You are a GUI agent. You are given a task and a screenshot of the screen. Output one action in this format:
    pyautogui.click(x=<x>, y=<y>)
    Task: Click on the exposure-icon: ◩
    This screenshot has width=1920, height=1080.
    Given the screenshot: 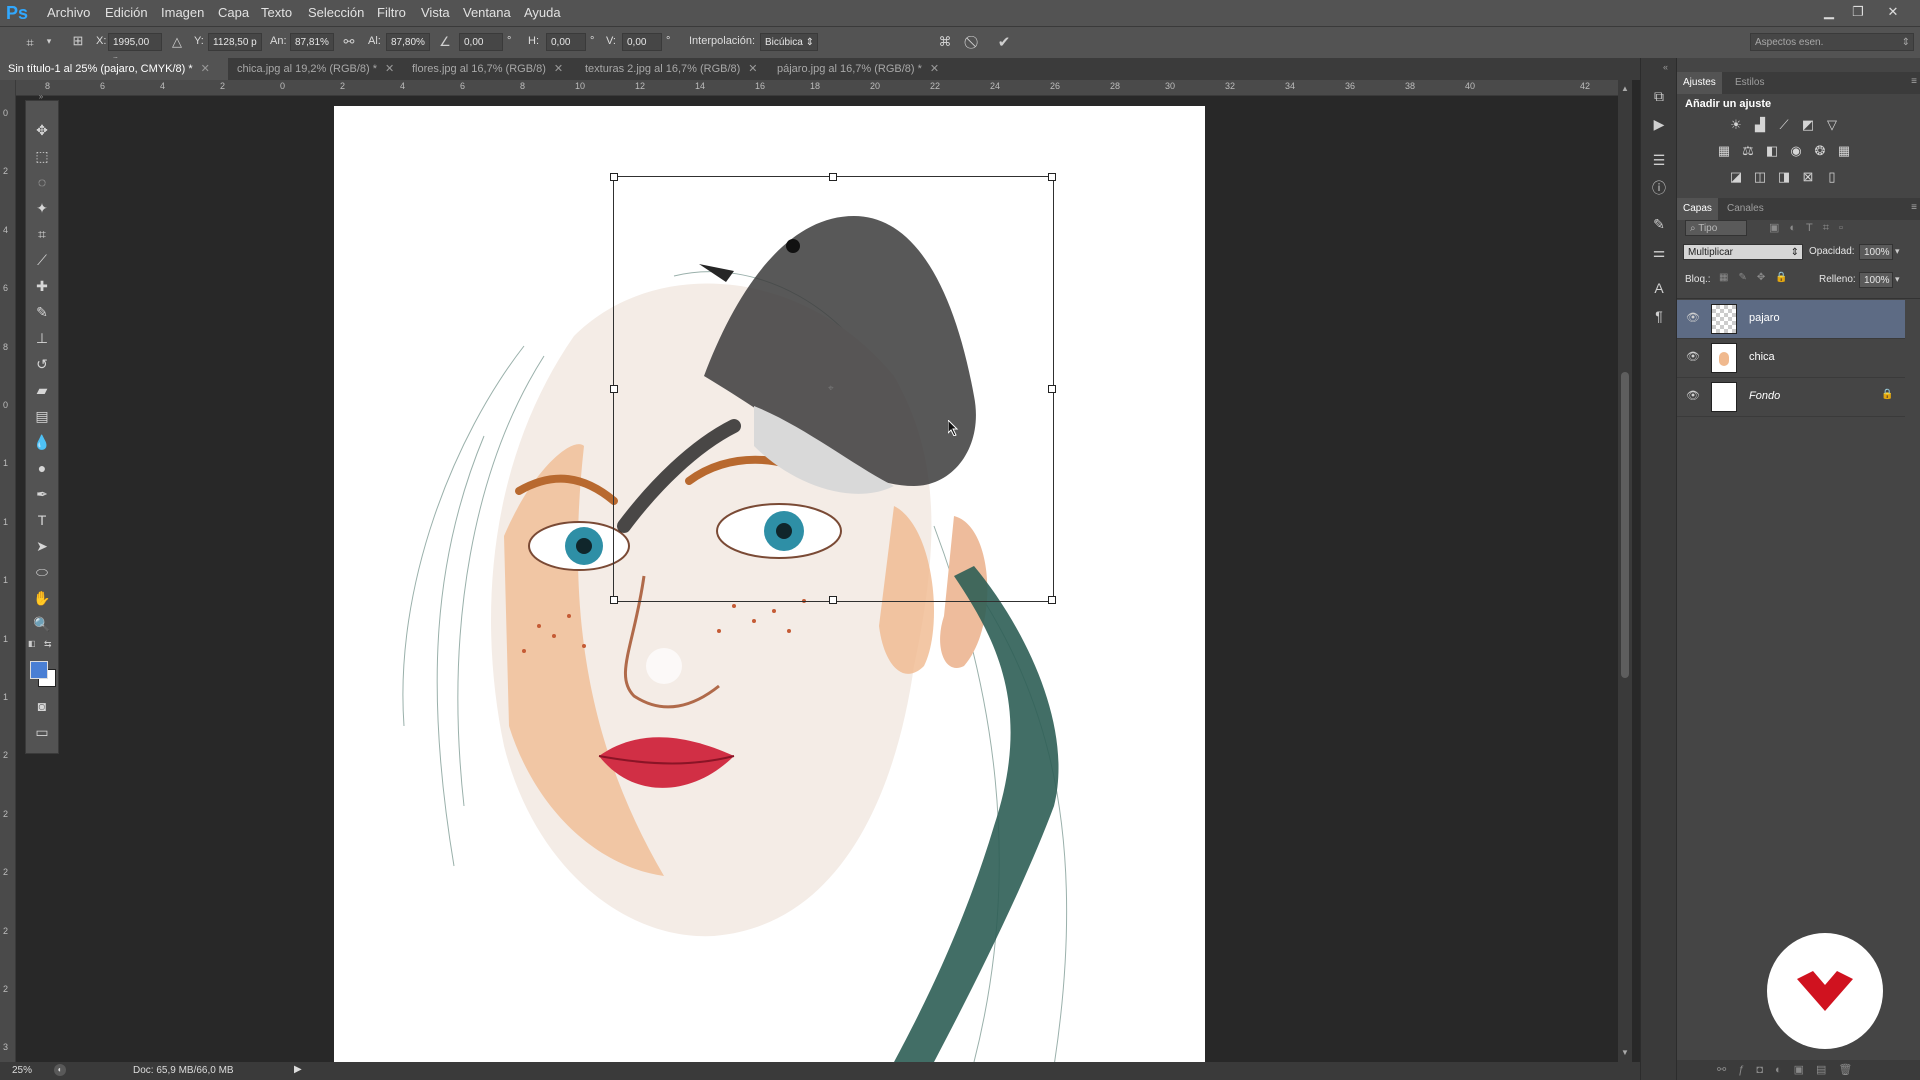 What is the action you would take?
    pyautogui.click(x=1808, y=125)
    